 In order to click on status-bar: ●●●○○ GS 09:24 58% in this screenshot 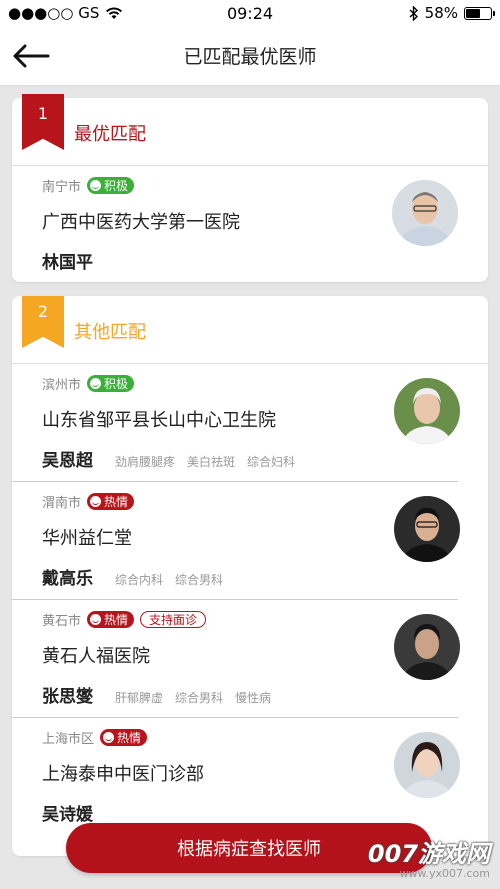, I will do `click(250, 13)`.